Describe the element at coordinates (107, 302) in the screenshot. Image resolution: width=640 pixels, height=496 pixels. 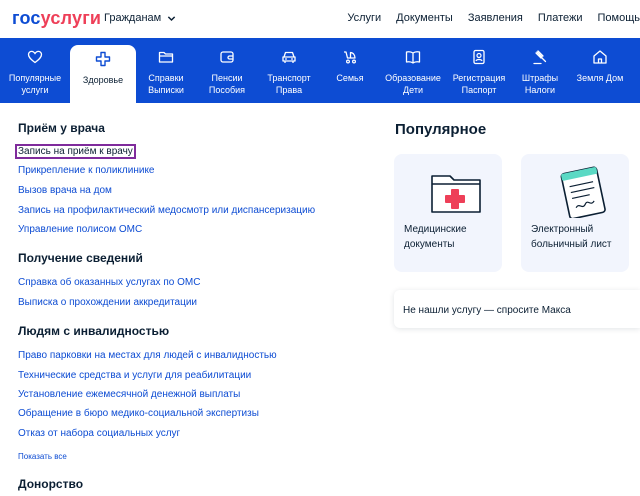
I see `link-accreditation-extract: Выписка о прохождении аккредитации` at that location.